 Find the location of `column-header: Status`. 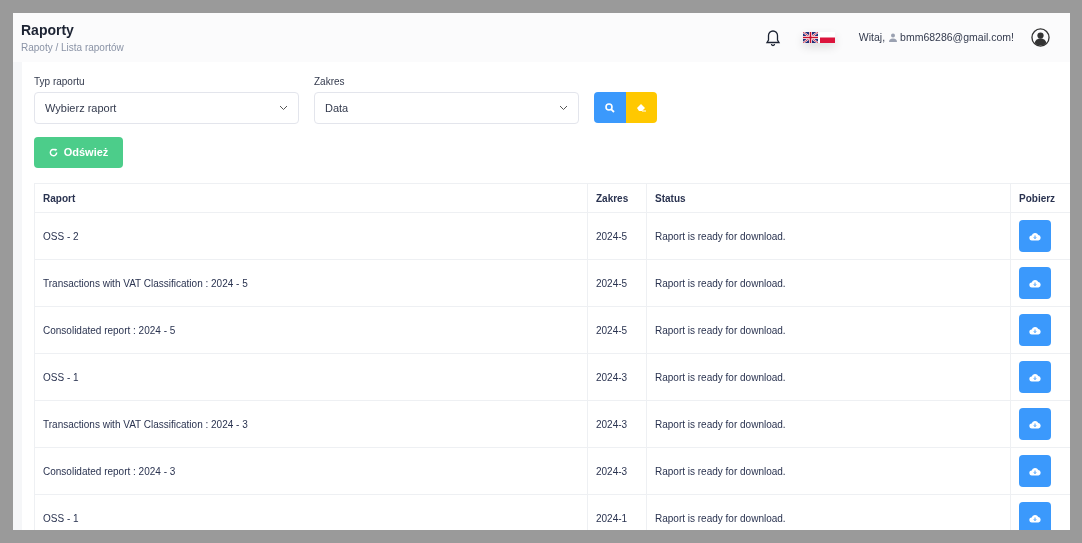

column-header: Status is located at coordinates (828, 198).